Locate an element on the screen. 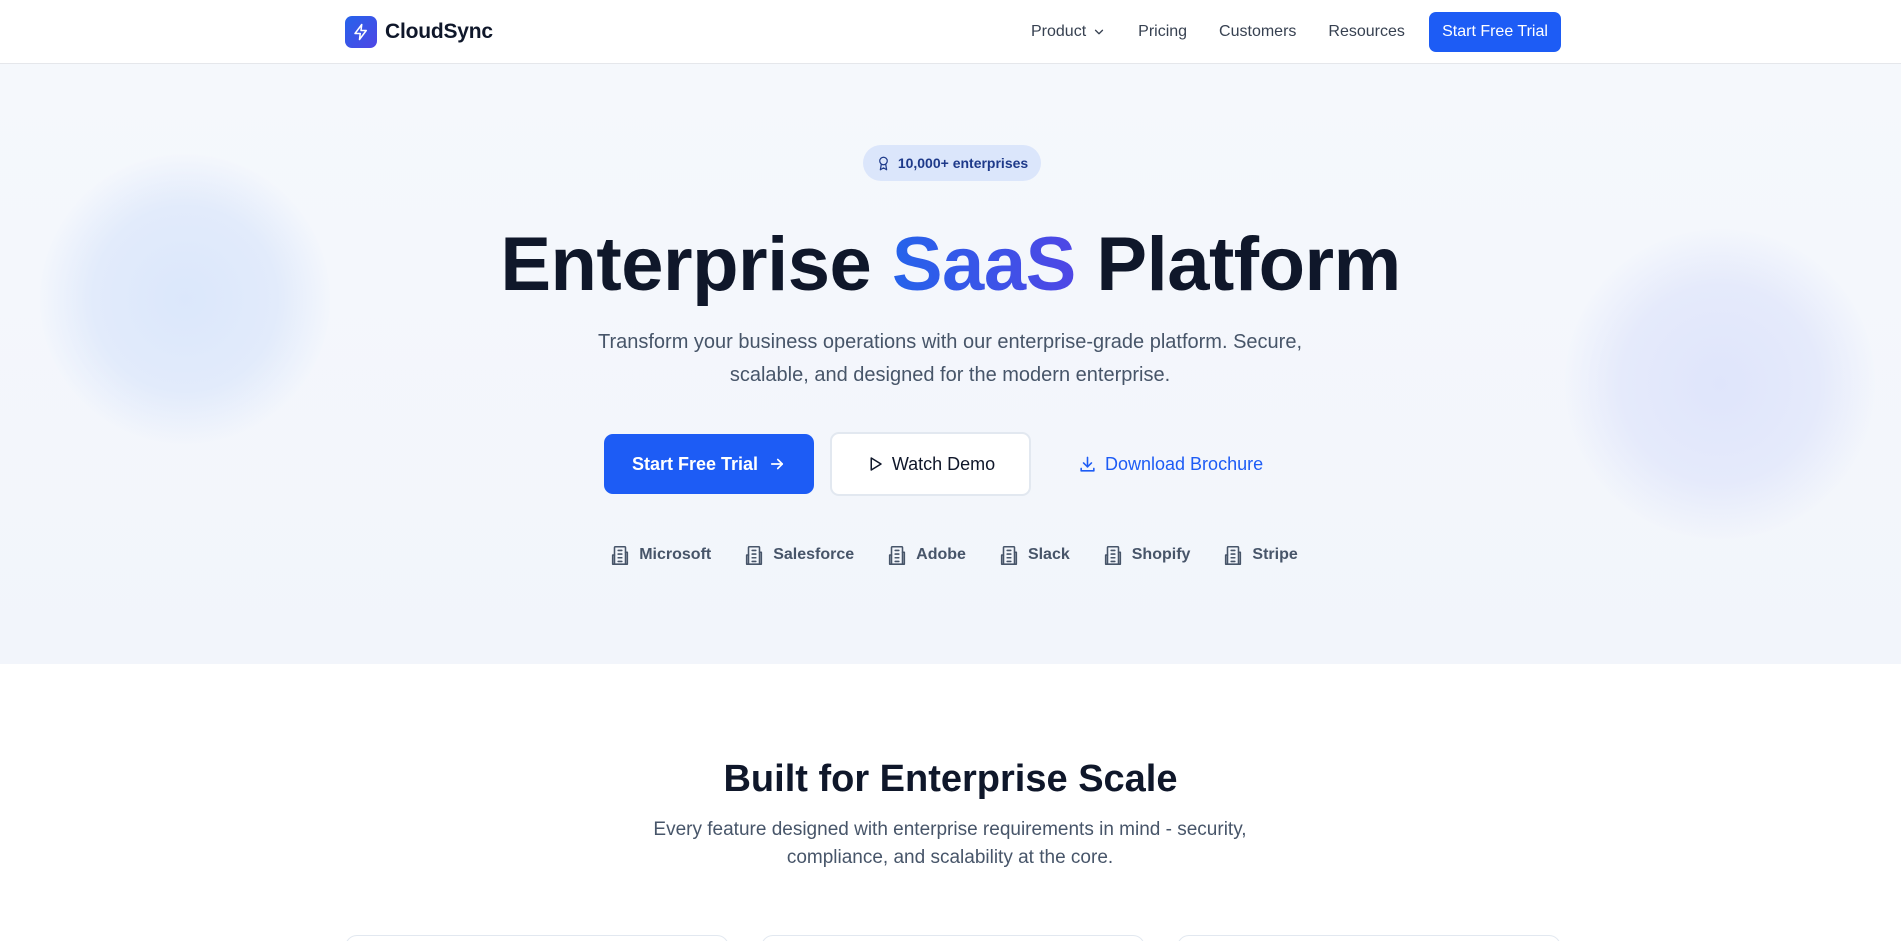 Image resolution: width=1901 pixels, height=941 pixels. customer-logo-label: Microsoft is located at coordinates (675, 554).